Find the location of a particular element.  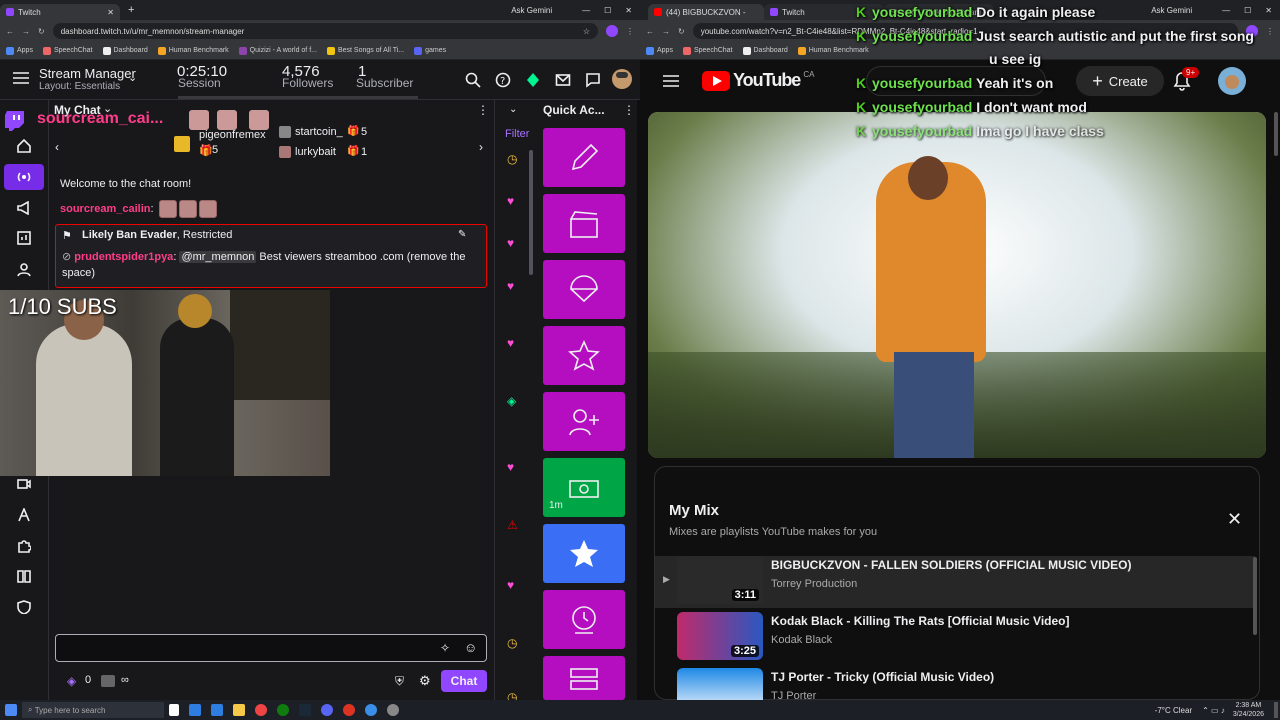

chevron-left-icon: ‹ is located at coordinates (57, 147).